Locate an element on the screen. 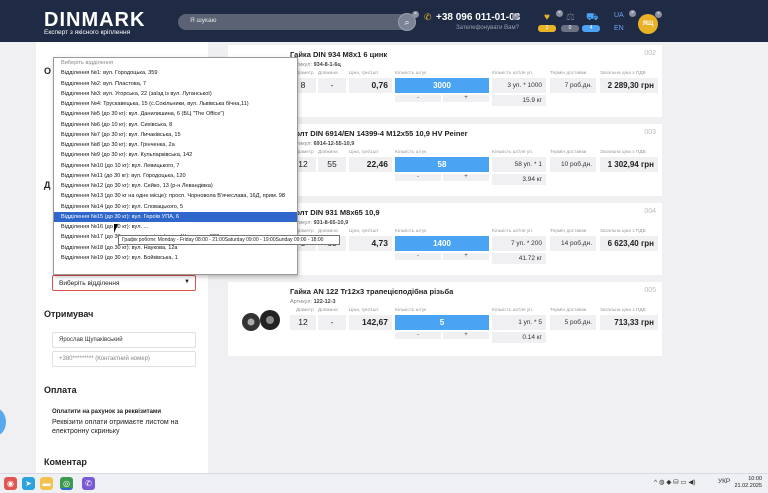 This screenshot has width=768, height=493. total-price: 713,33 грн is located at coordinates (629, 322).